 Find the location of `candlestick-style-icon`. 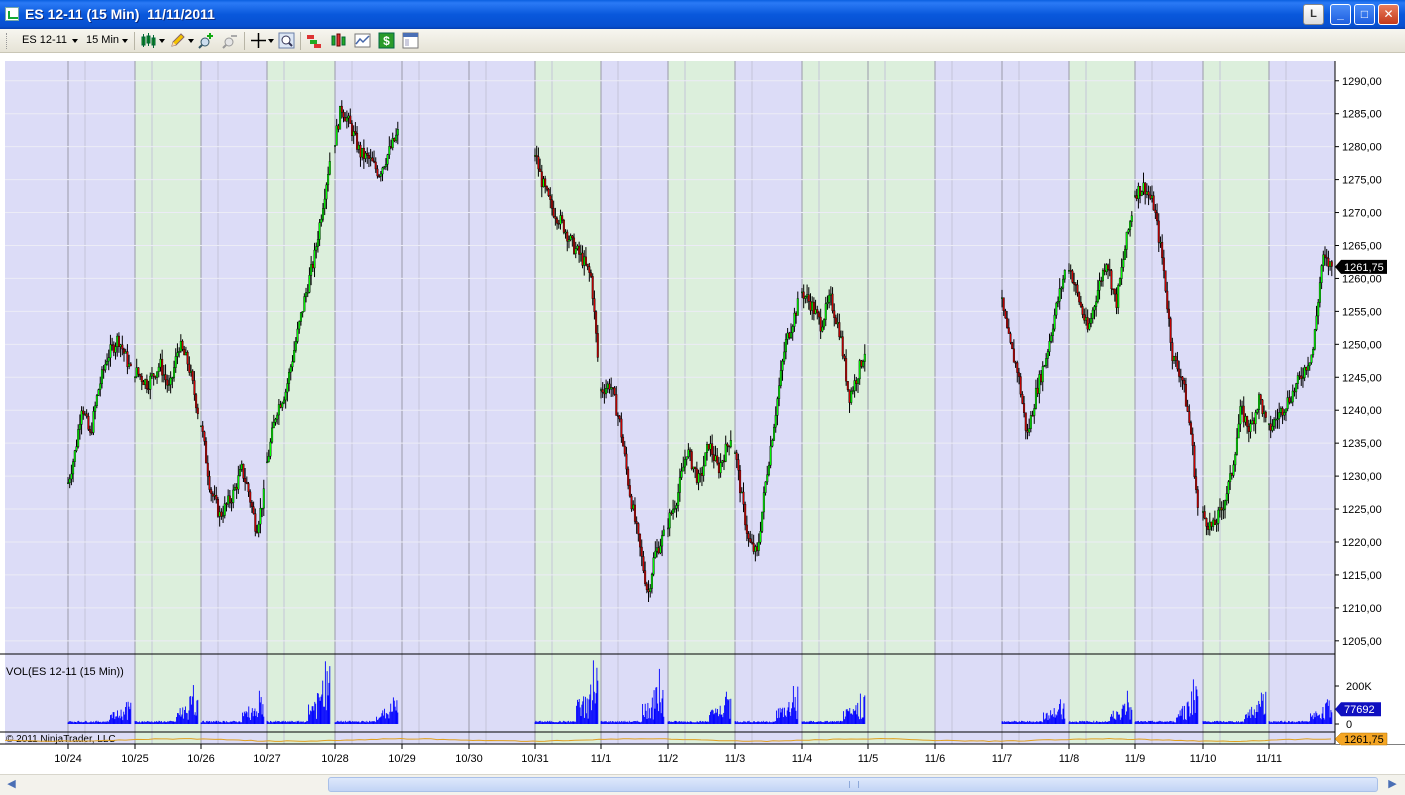

candlestick-style-icon is located at coordinates (148, 40).